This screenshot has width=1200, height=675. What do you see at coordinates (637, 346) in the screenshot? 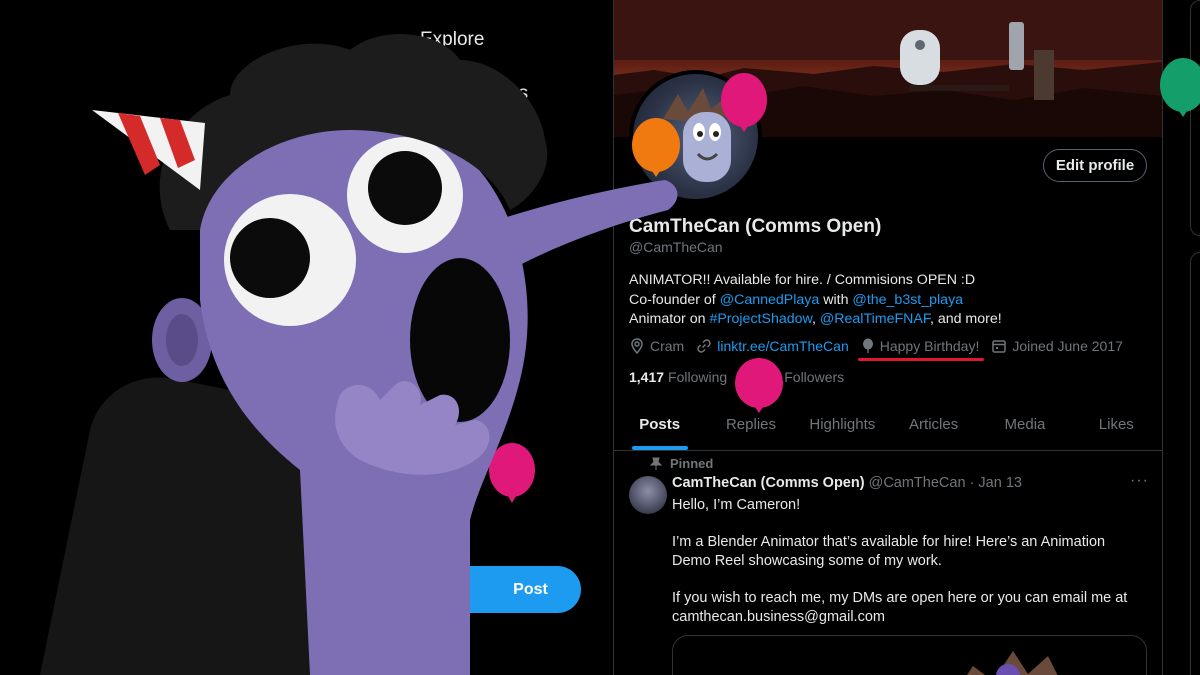
I see `location-pin-icon` at bounding box center [637, 346].